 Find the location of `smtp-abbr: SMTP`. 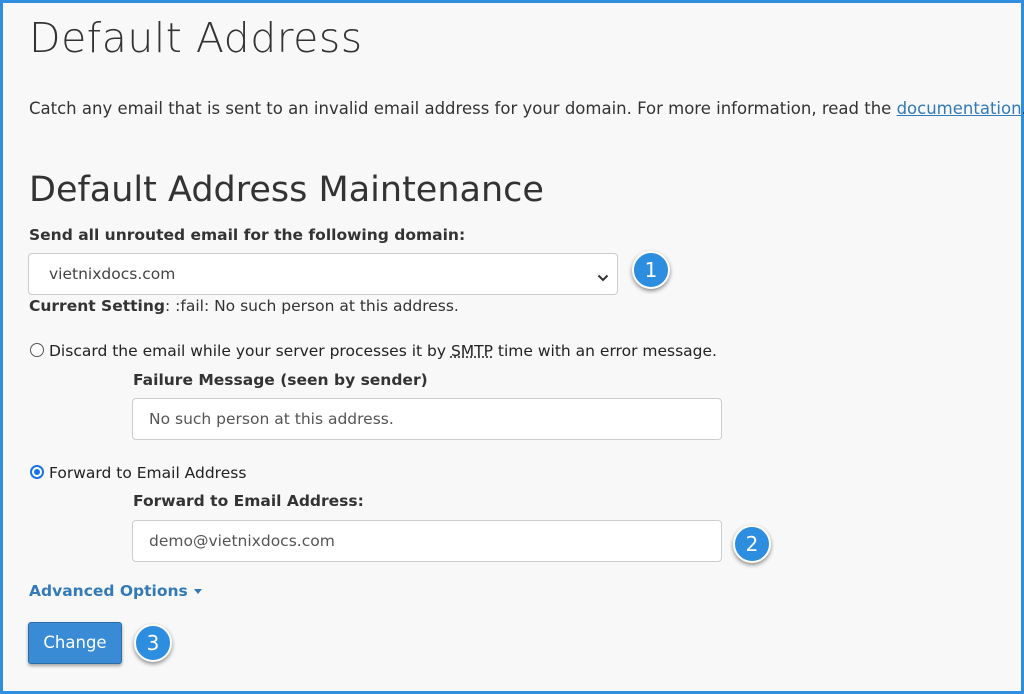

smtp-abbr: SMTP is located at coordinates (471, 351).